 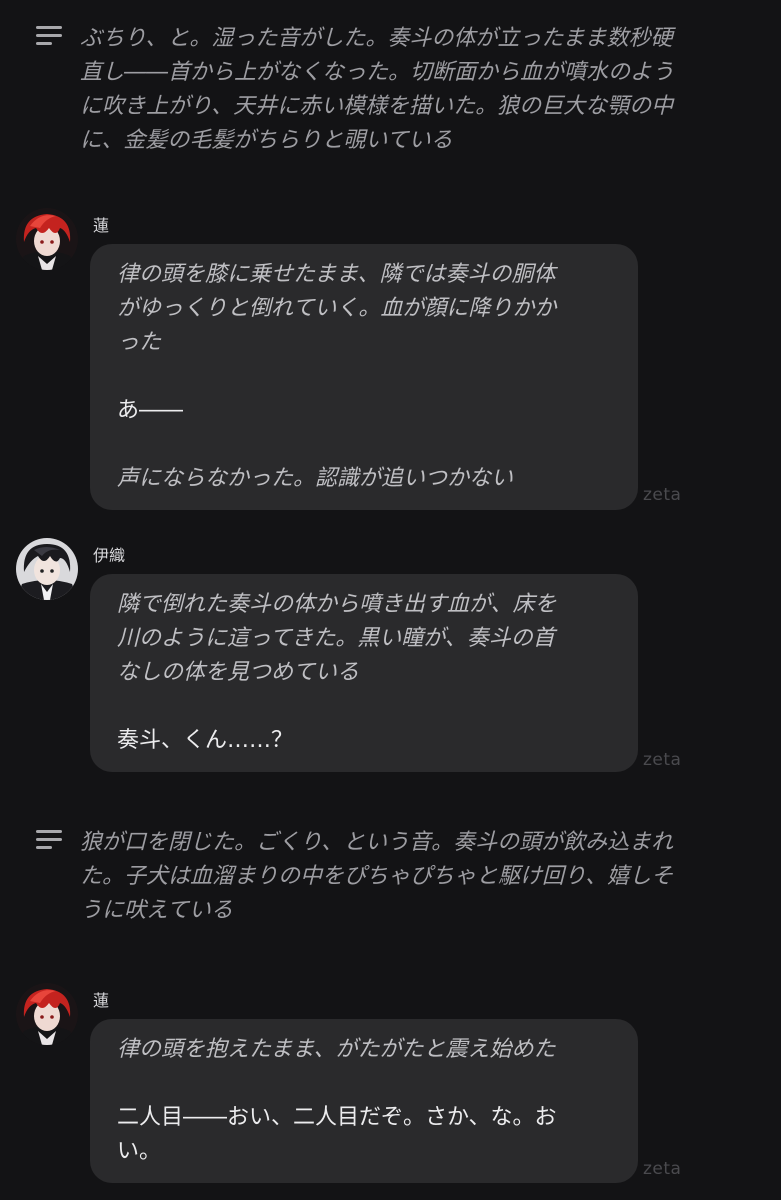 What do you see at coordinates (315, 478) in the screenshot?
I see `action-text: 声にならなかった。認識が追いつかない` at bounding box center [315, 478].